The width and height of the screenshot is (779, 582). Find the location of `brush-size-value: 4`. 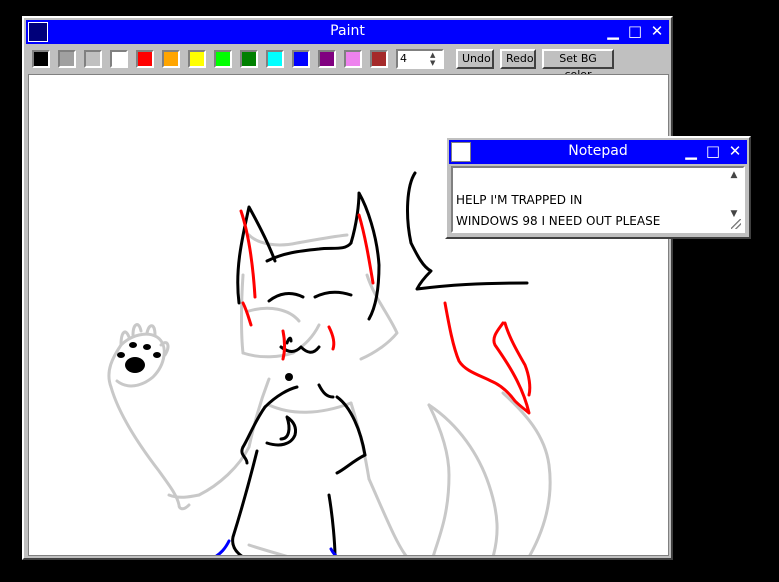

brush-size-value: 4 is located at coordinates (403, 58).